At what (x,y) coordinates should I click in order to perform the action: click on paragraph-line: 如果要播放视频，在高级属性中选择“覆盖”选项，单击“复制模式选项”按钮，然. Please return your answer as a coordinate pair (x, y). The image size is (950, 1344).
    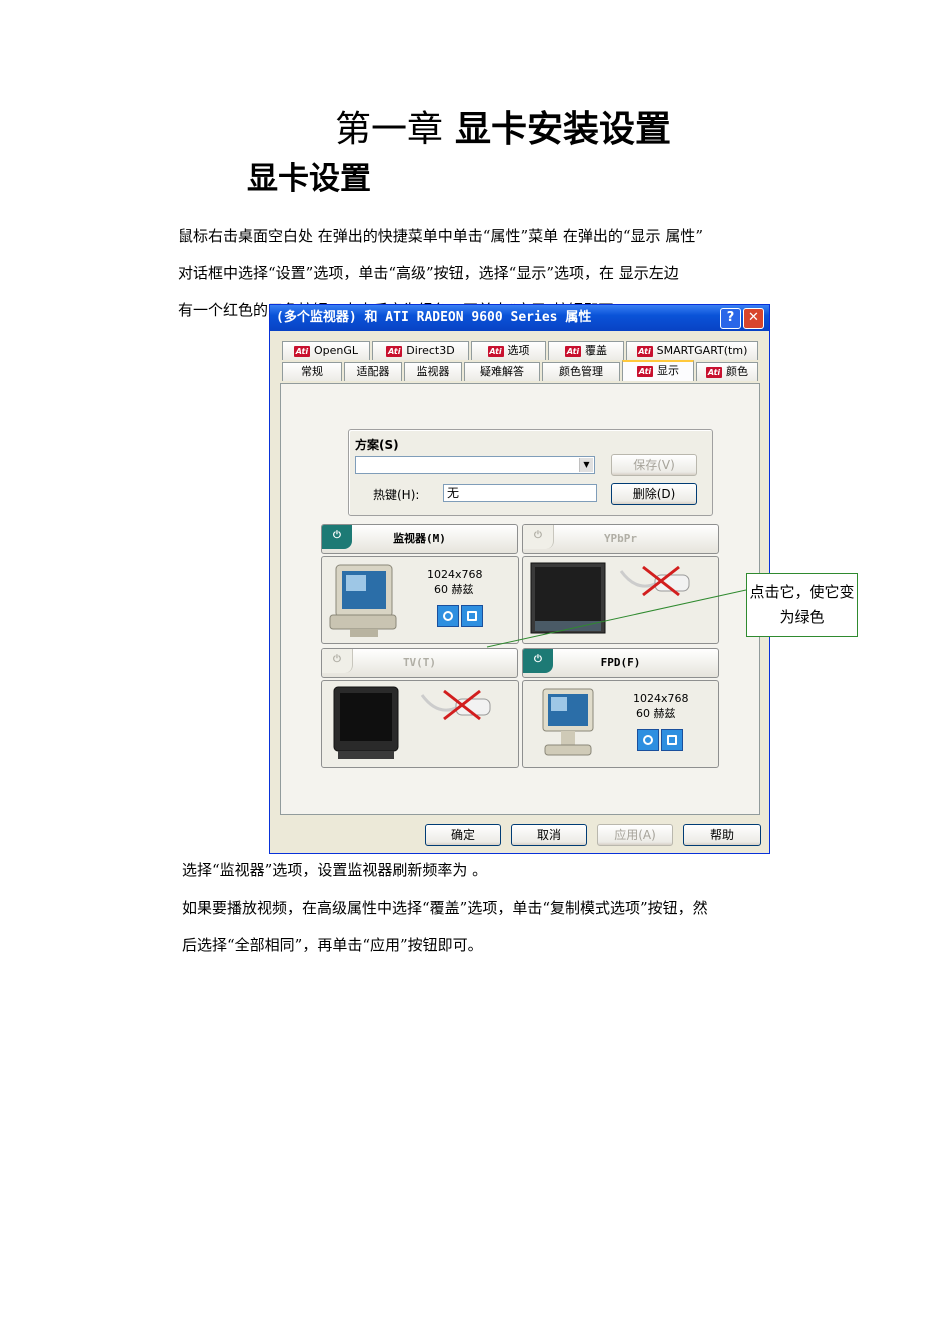
    Looking at the image, I should click on (445, 908).